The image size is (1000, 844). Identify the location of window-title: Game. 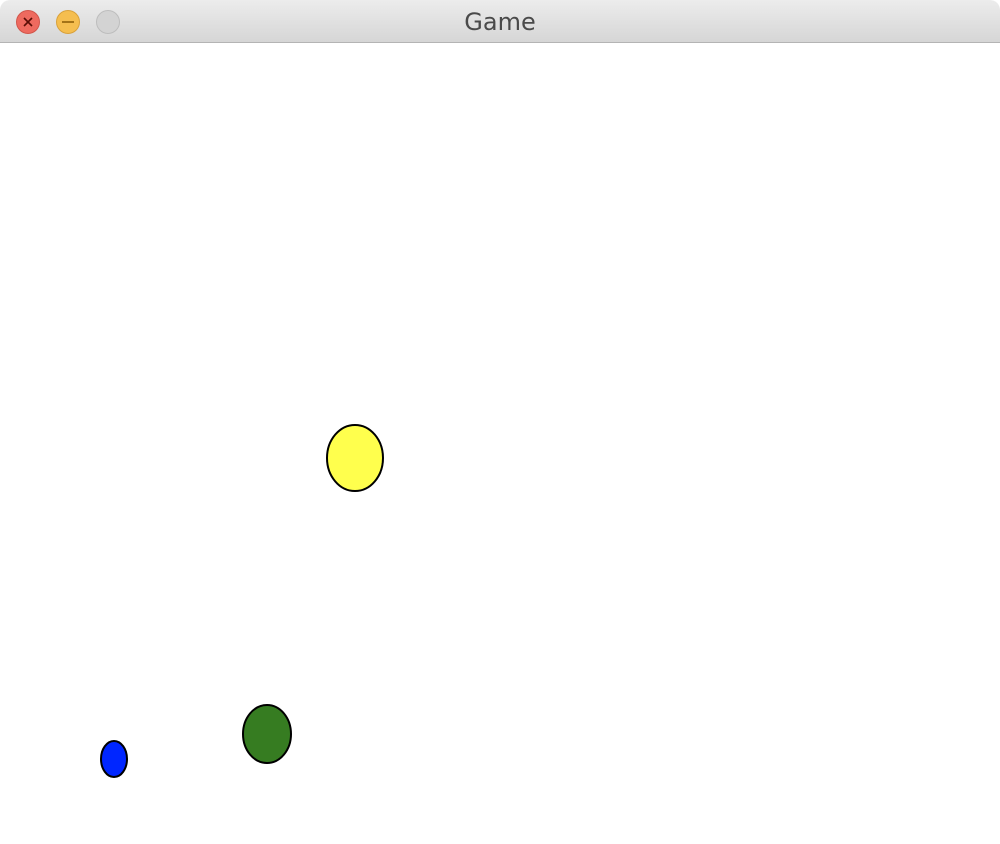
(500, 22).